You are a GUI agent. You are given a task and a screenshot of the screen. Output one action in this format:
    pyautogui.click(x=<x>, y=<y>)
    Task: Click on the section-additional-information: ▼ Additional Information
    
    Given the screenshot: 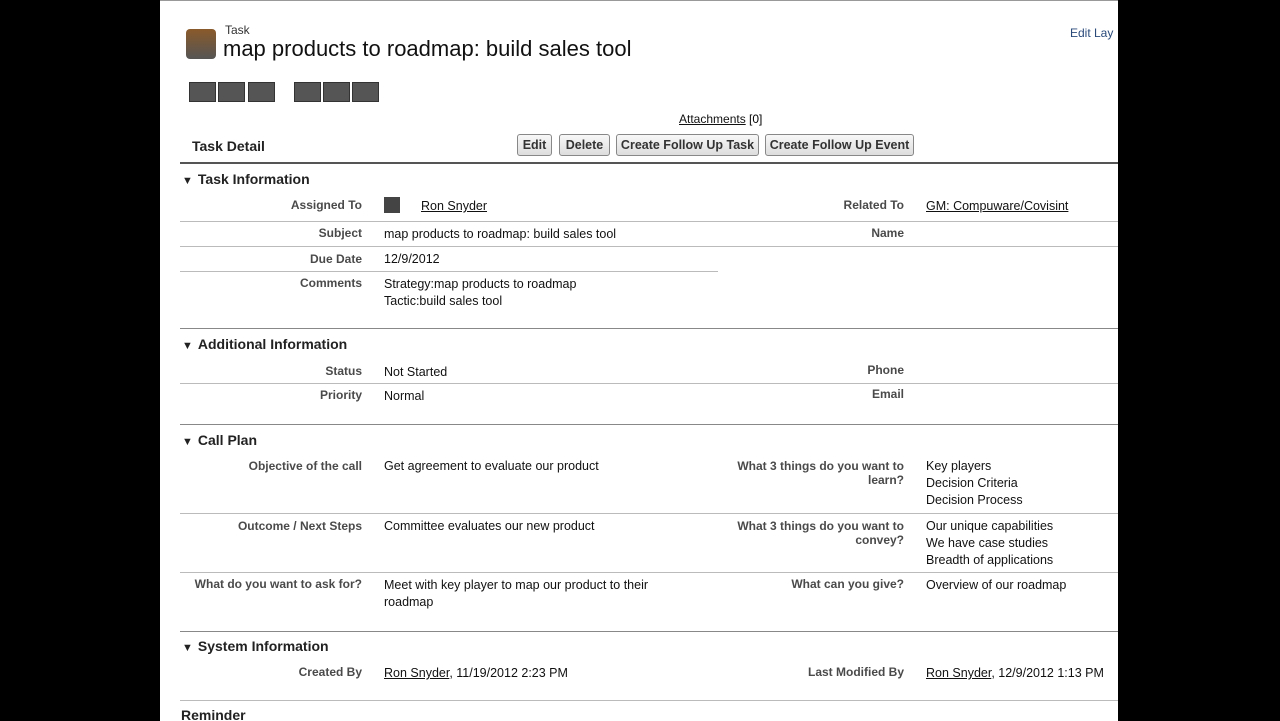 What is the action you would take?
    pyautogui.click(x=264, y=344)
    